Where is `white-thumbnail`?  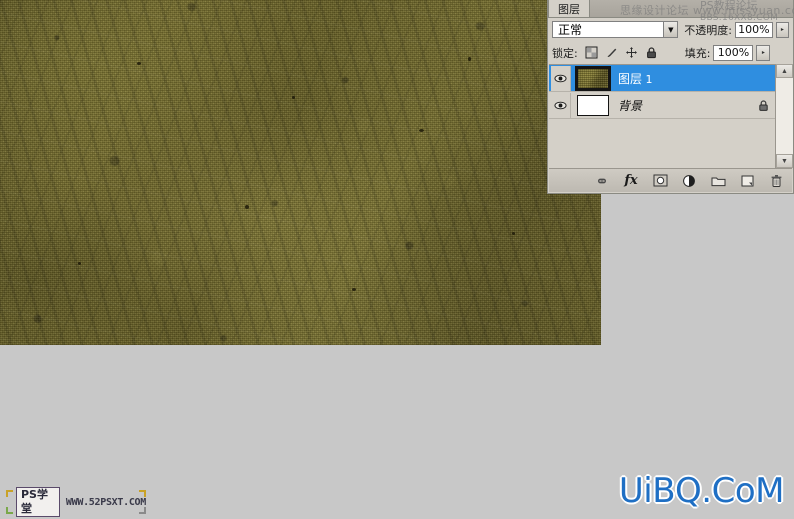 white-thumbnail is located at coordinates (593, 105).